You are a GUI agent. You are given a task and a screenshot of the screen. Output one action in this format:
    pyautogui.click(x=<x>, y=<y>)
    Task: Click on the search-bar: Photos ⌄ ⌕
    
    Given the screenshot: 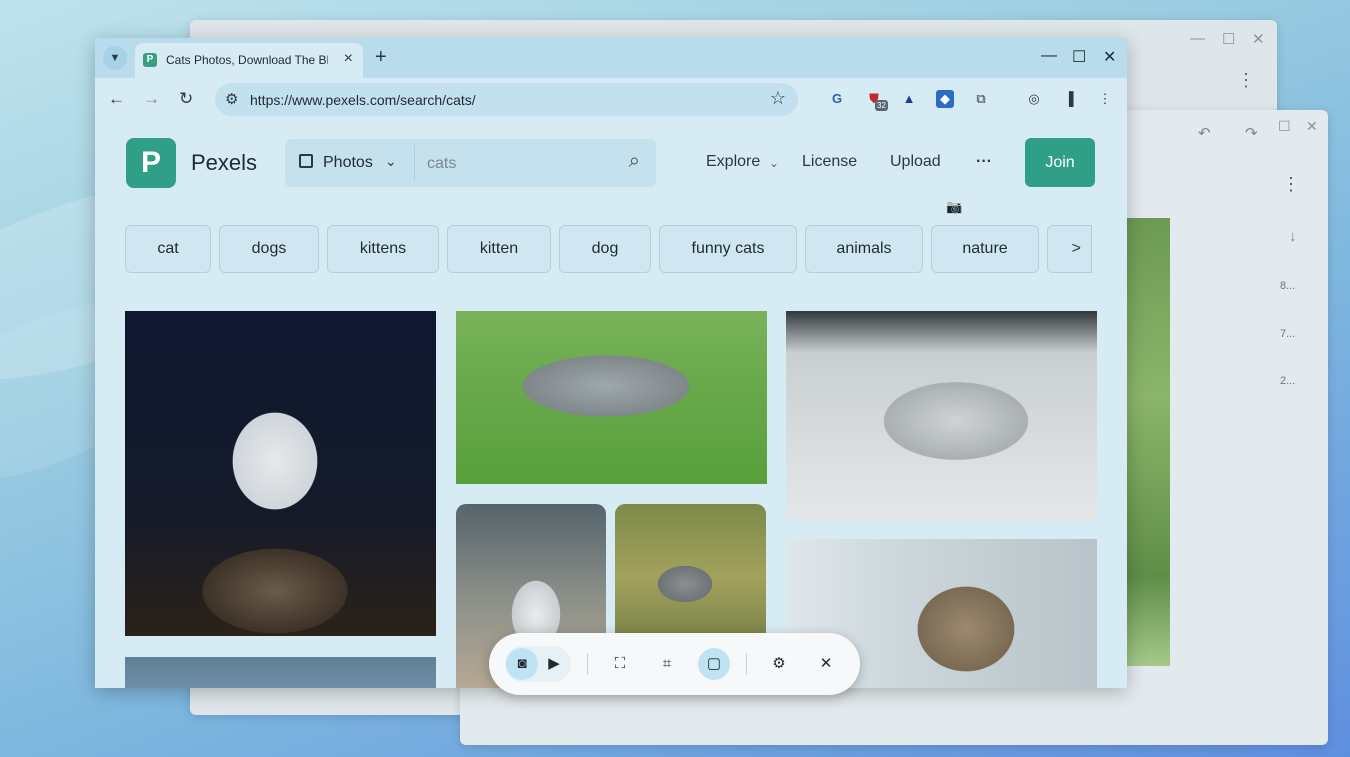 What is the action you would take?
    pyautogui.click(x=470, y=163)
    